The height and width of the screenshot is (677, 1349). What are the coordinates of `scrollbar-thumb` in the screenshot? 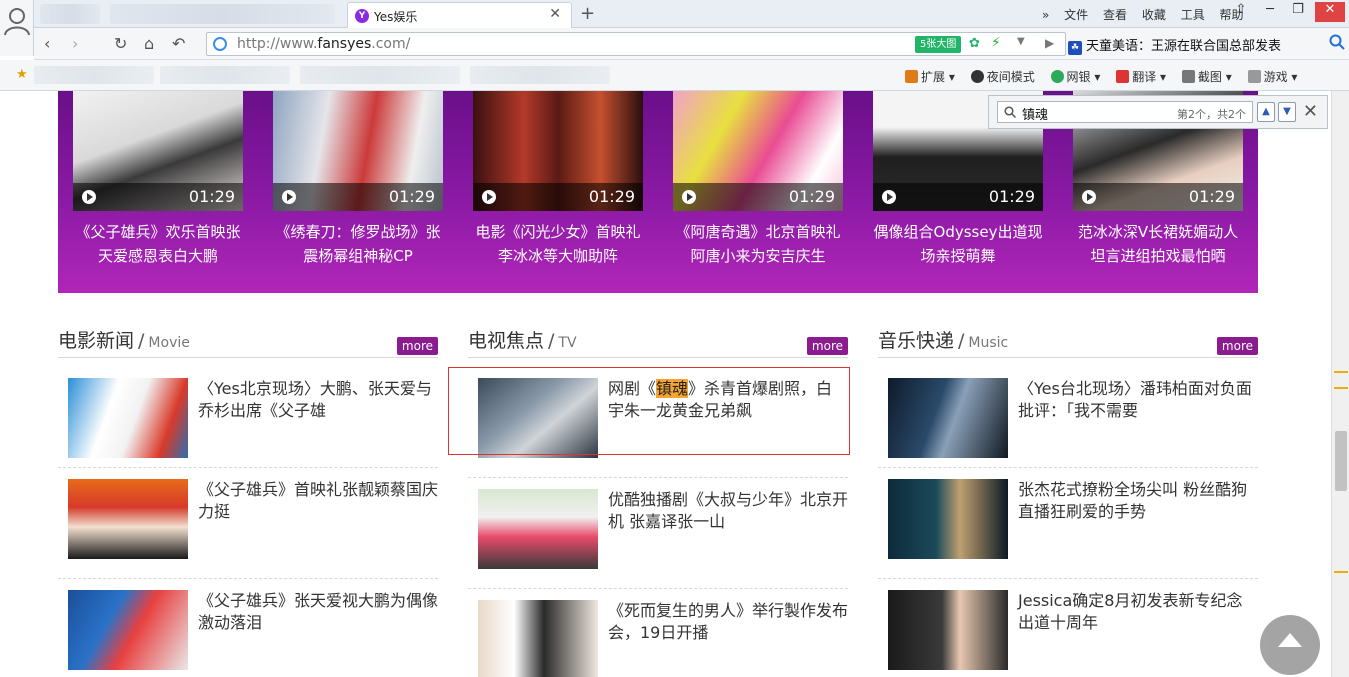 It's located at (1341, 461).